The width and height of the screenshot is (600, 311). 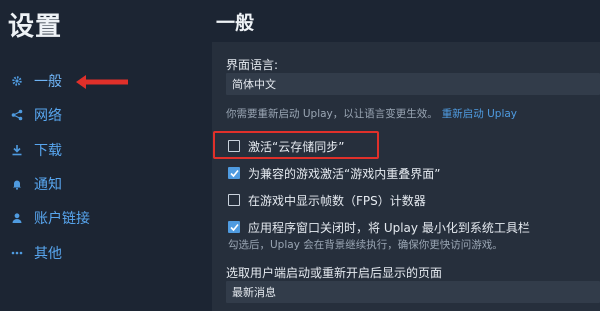 I want to click on overlay-checkbox, so click(x=234, y=173).